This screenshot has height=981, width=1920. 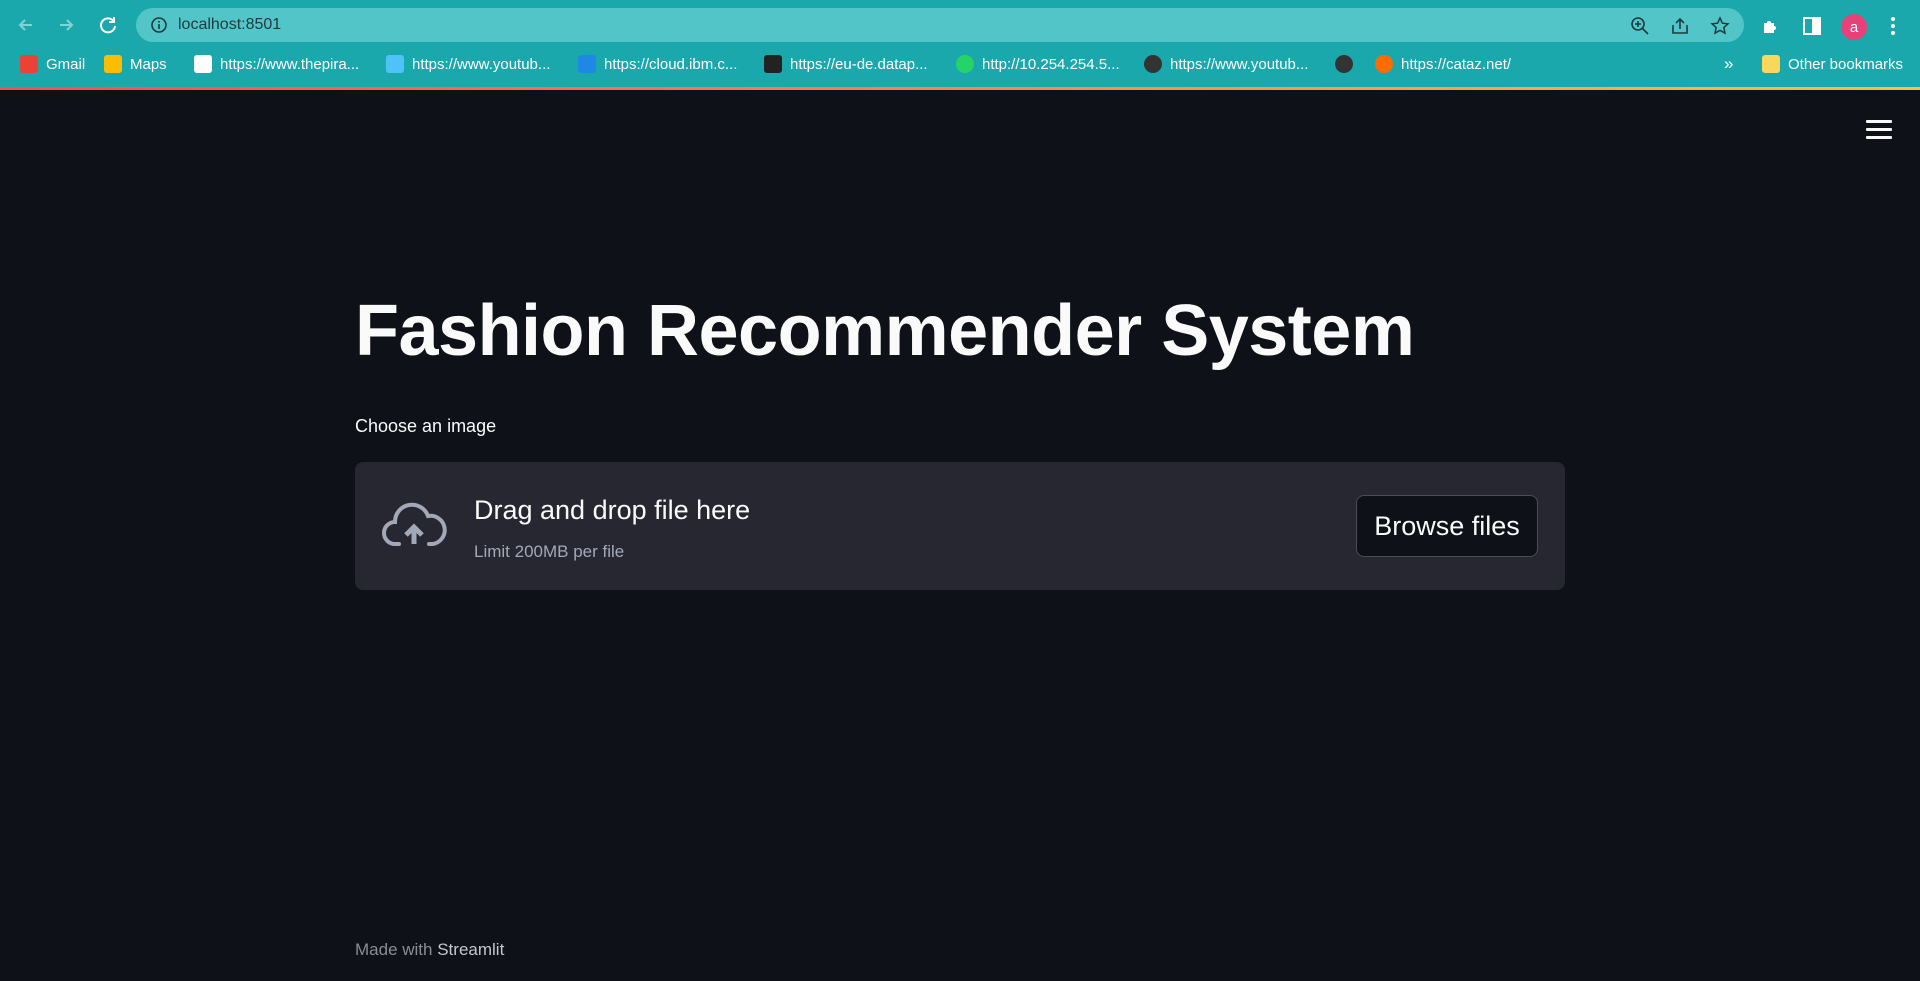 What do you see at coordinates (1893, 26) in the screenshot?
I see `kebab-menu-icon` at bounding box center [1893, 26].